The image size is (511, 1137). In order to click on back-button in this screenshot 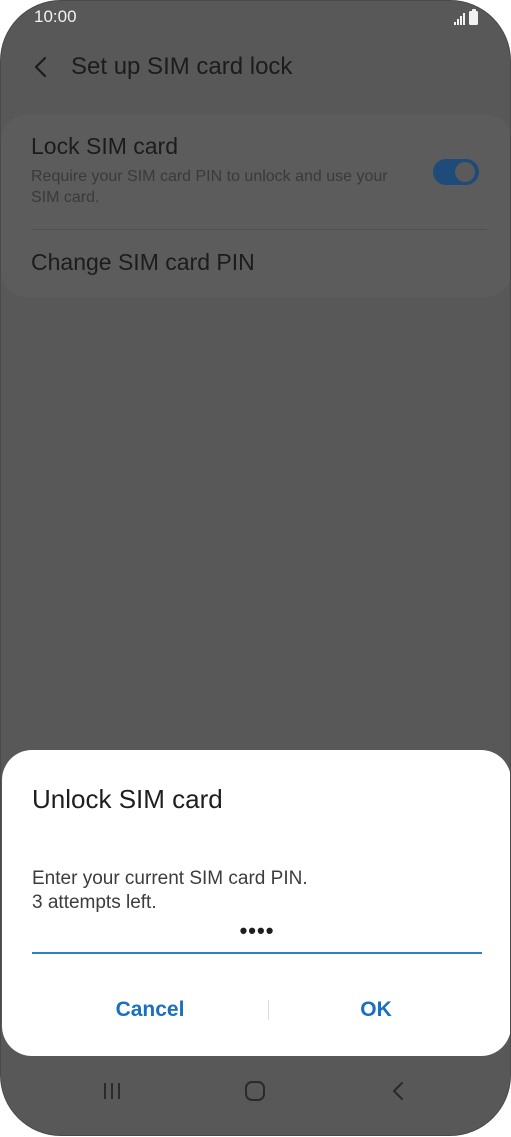, I will do `click(41, 67)`.